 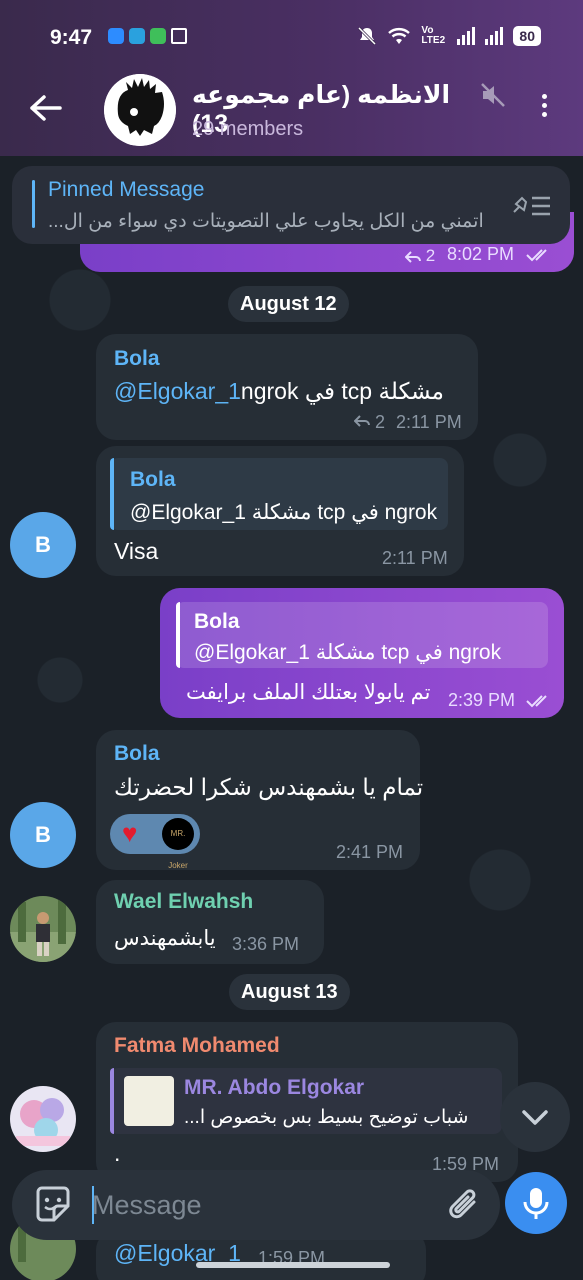 I want to click on microphone-icon, so click(x=536, y=1203).